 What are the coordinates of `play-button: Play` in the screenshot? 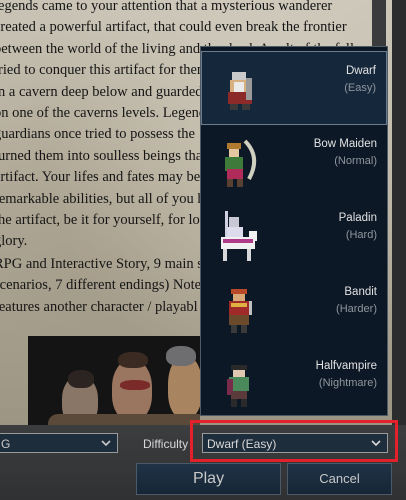 It's located at (208, 479).